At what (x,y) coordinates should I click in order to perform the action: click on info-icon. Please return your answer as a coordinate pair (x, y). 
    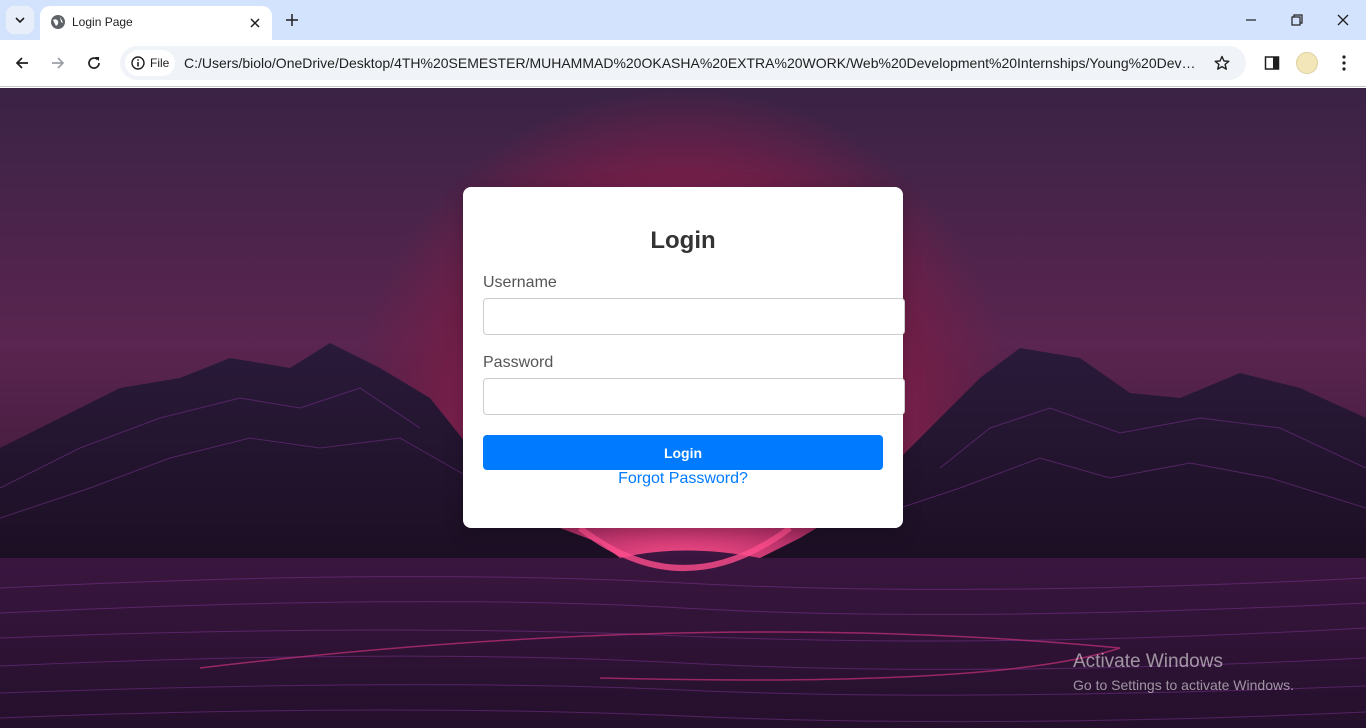
    Looking at the image, I should click on (138, 63).